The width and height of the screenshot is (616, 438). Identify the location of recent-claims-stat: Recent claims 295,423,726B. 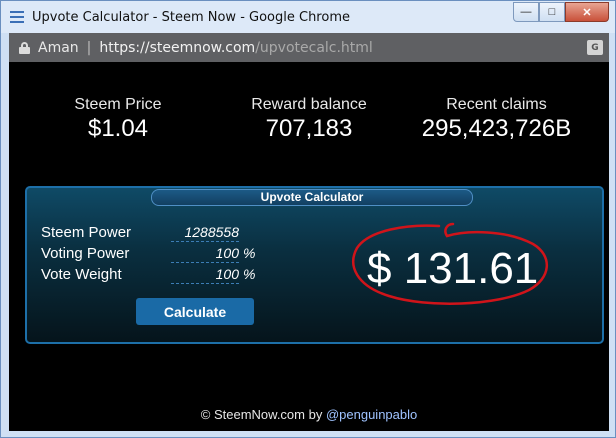
(496, 119).